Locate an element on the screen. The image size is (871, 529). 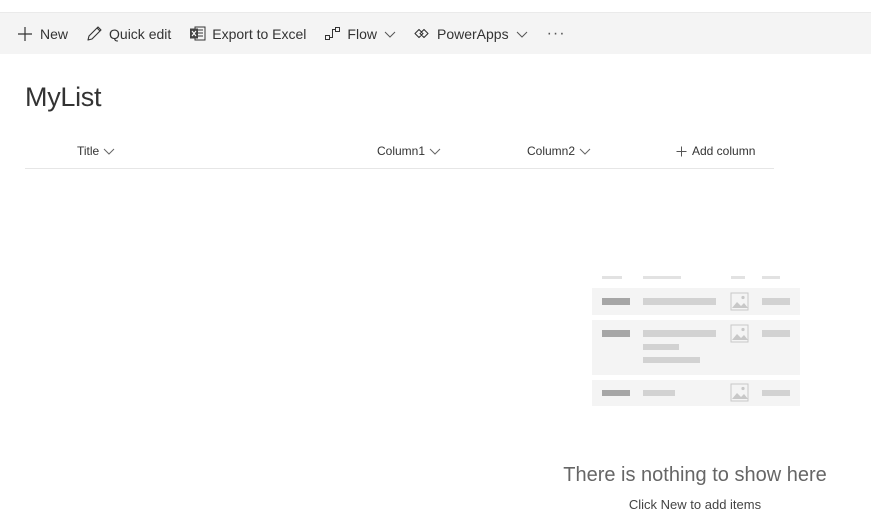
column-header-column1: Column1 is located at coordinates (409, 151).